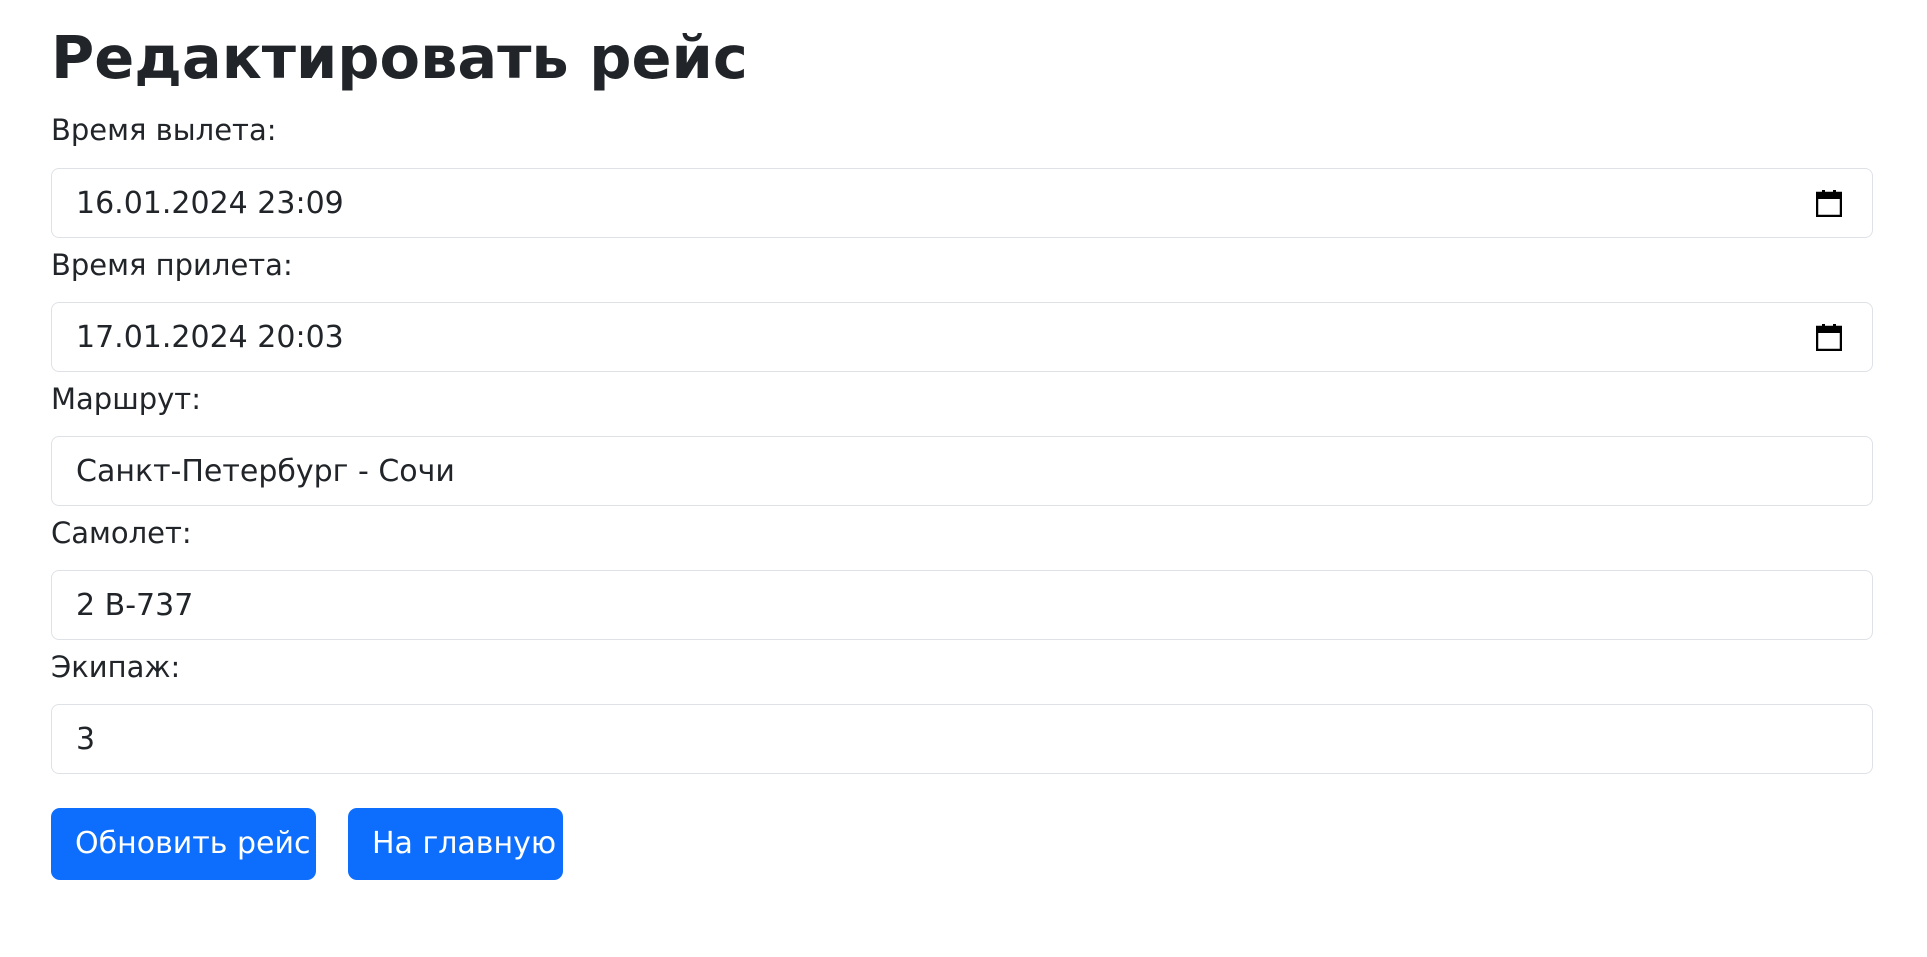 Image resolution: width=1927 pixels, height=957 pixels. I want to click on arrival-time-input: 17.01.2024 20:03, so click(962, 337).